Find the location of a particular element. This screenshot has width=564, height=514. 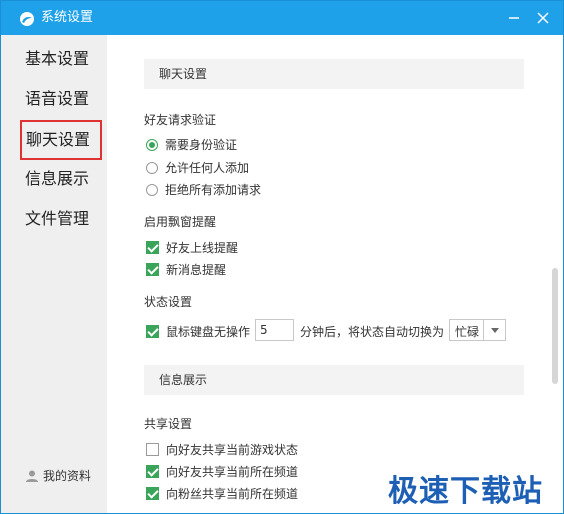

share-settings-label: 共享设置 is located at coordinates (168, 424).